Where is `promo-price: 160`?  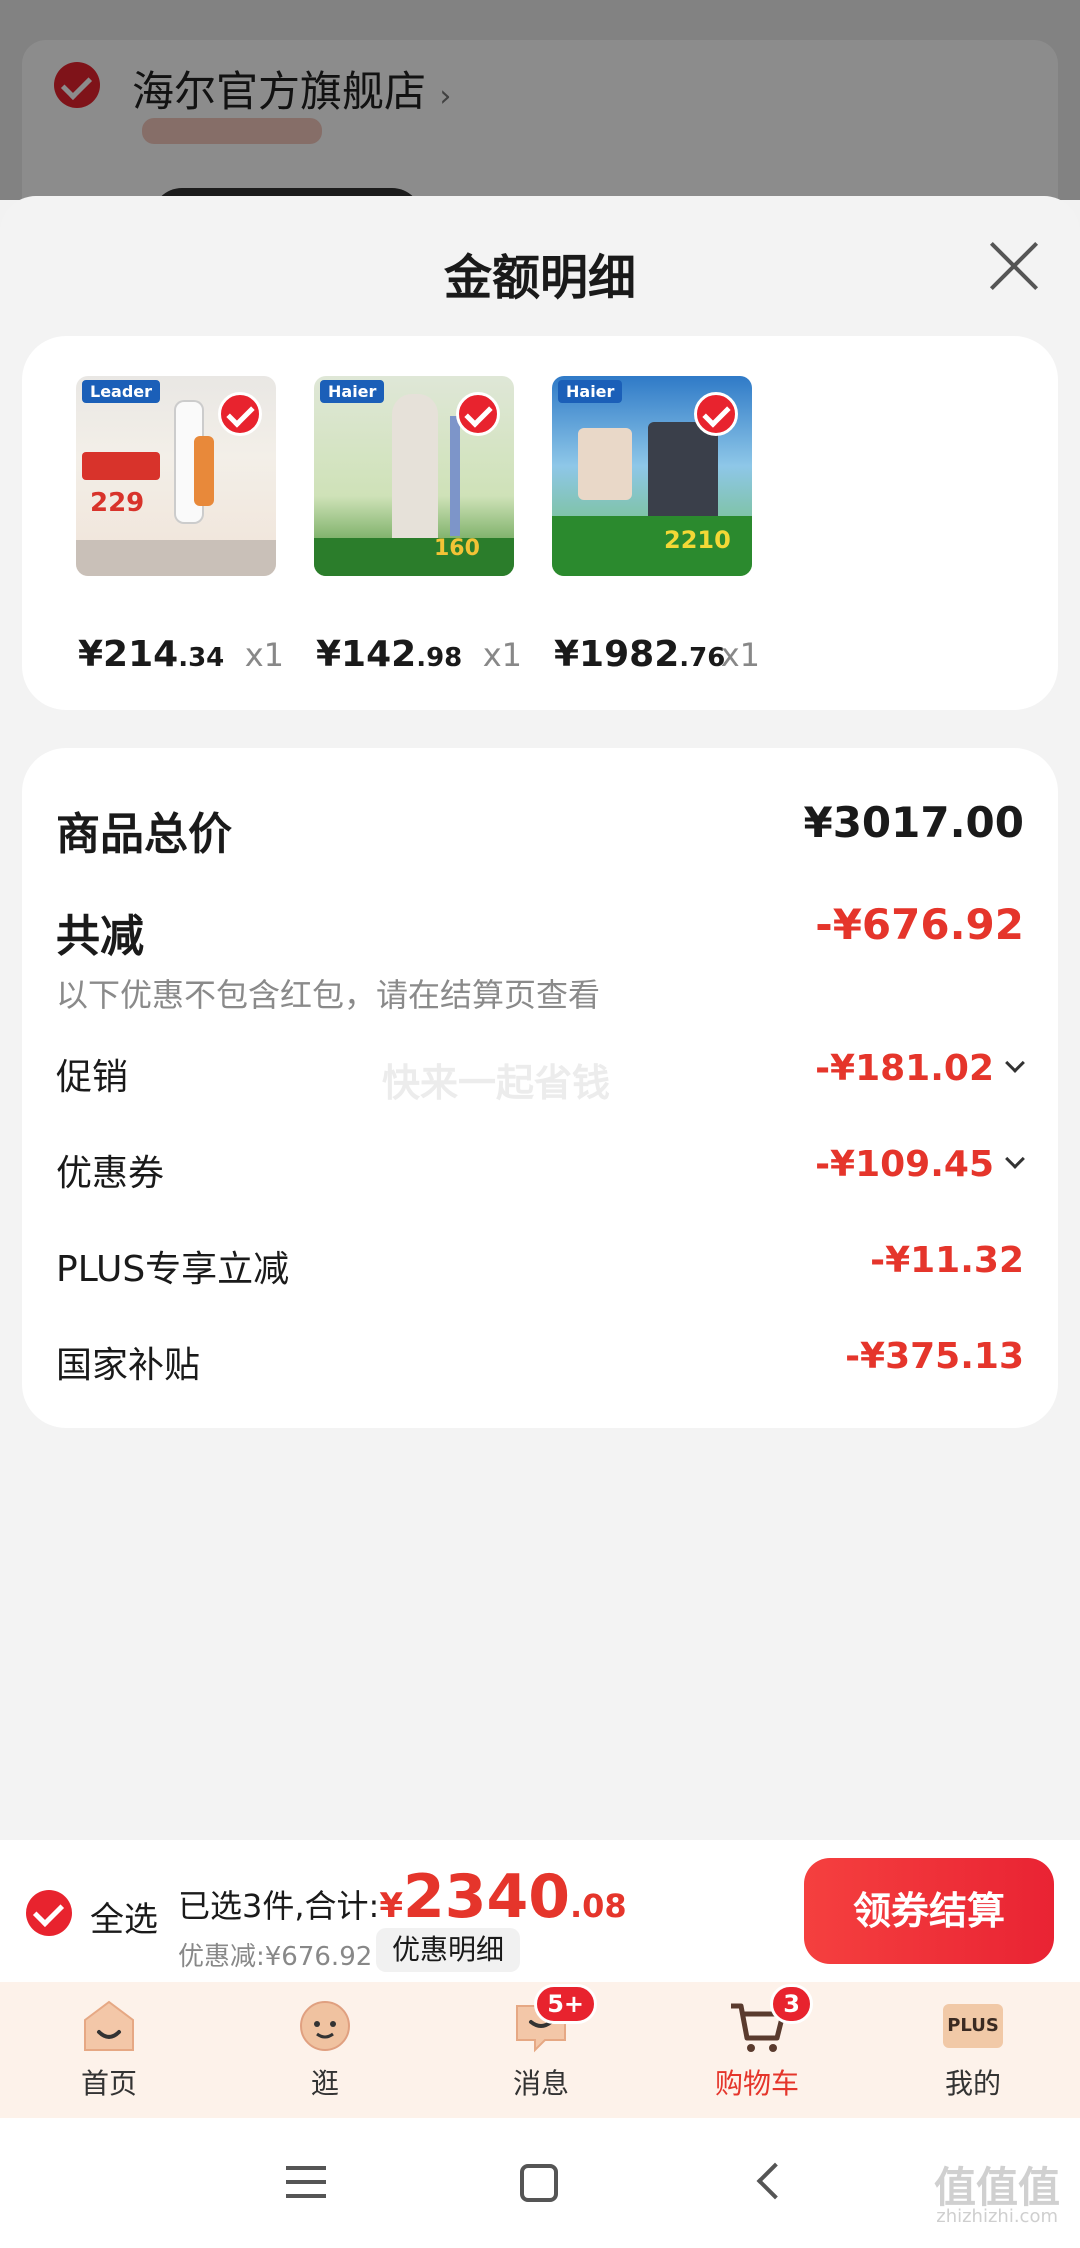
promo-price: 160 is located at coordinates (457, 548).